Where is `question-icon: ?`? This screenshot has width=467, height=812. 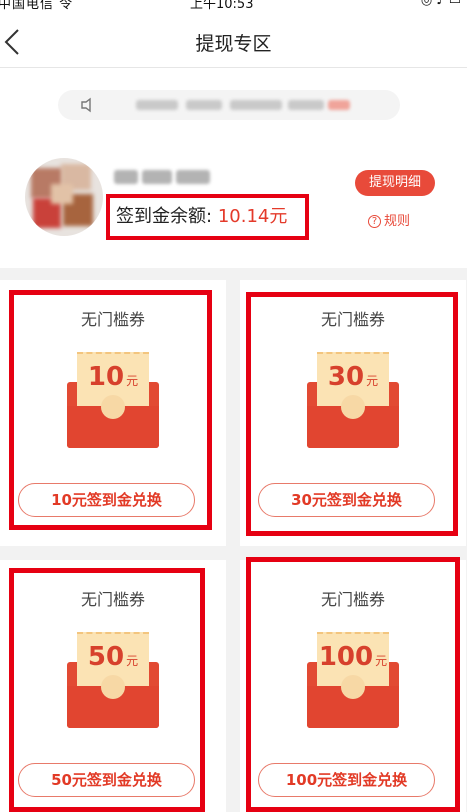 question-icon: ? is located at coordinates (374, 221).